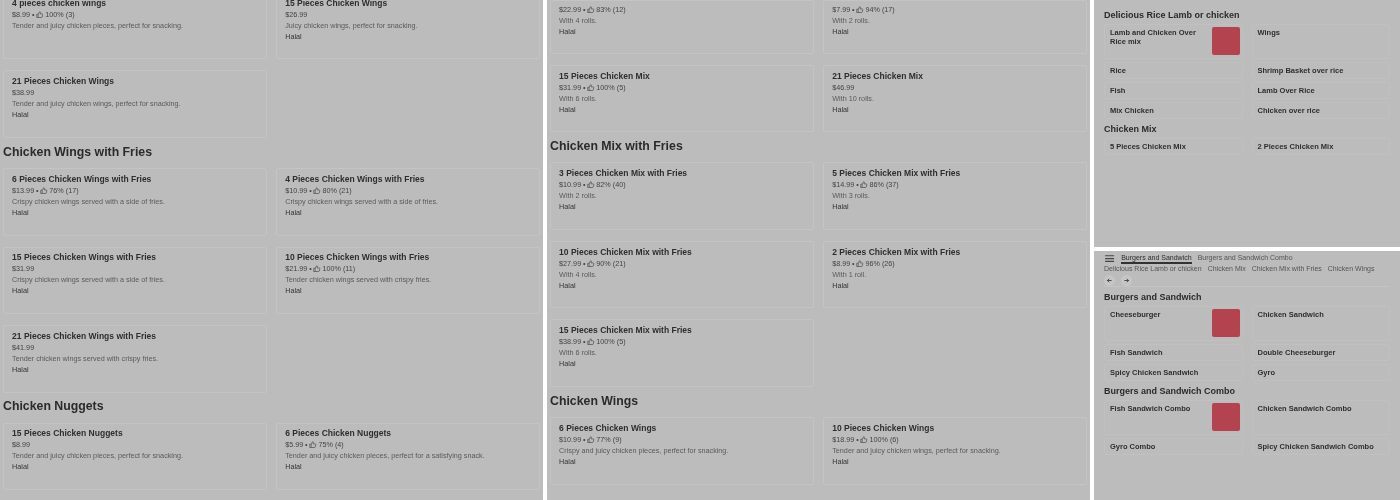 This screenshot has height=500, width=1400. What do you see at coordinates (896, 252) in the screenshot?
I see `item-name: 2 Pieces Chicken Mix with Fries` at bounding box center [896, 252].